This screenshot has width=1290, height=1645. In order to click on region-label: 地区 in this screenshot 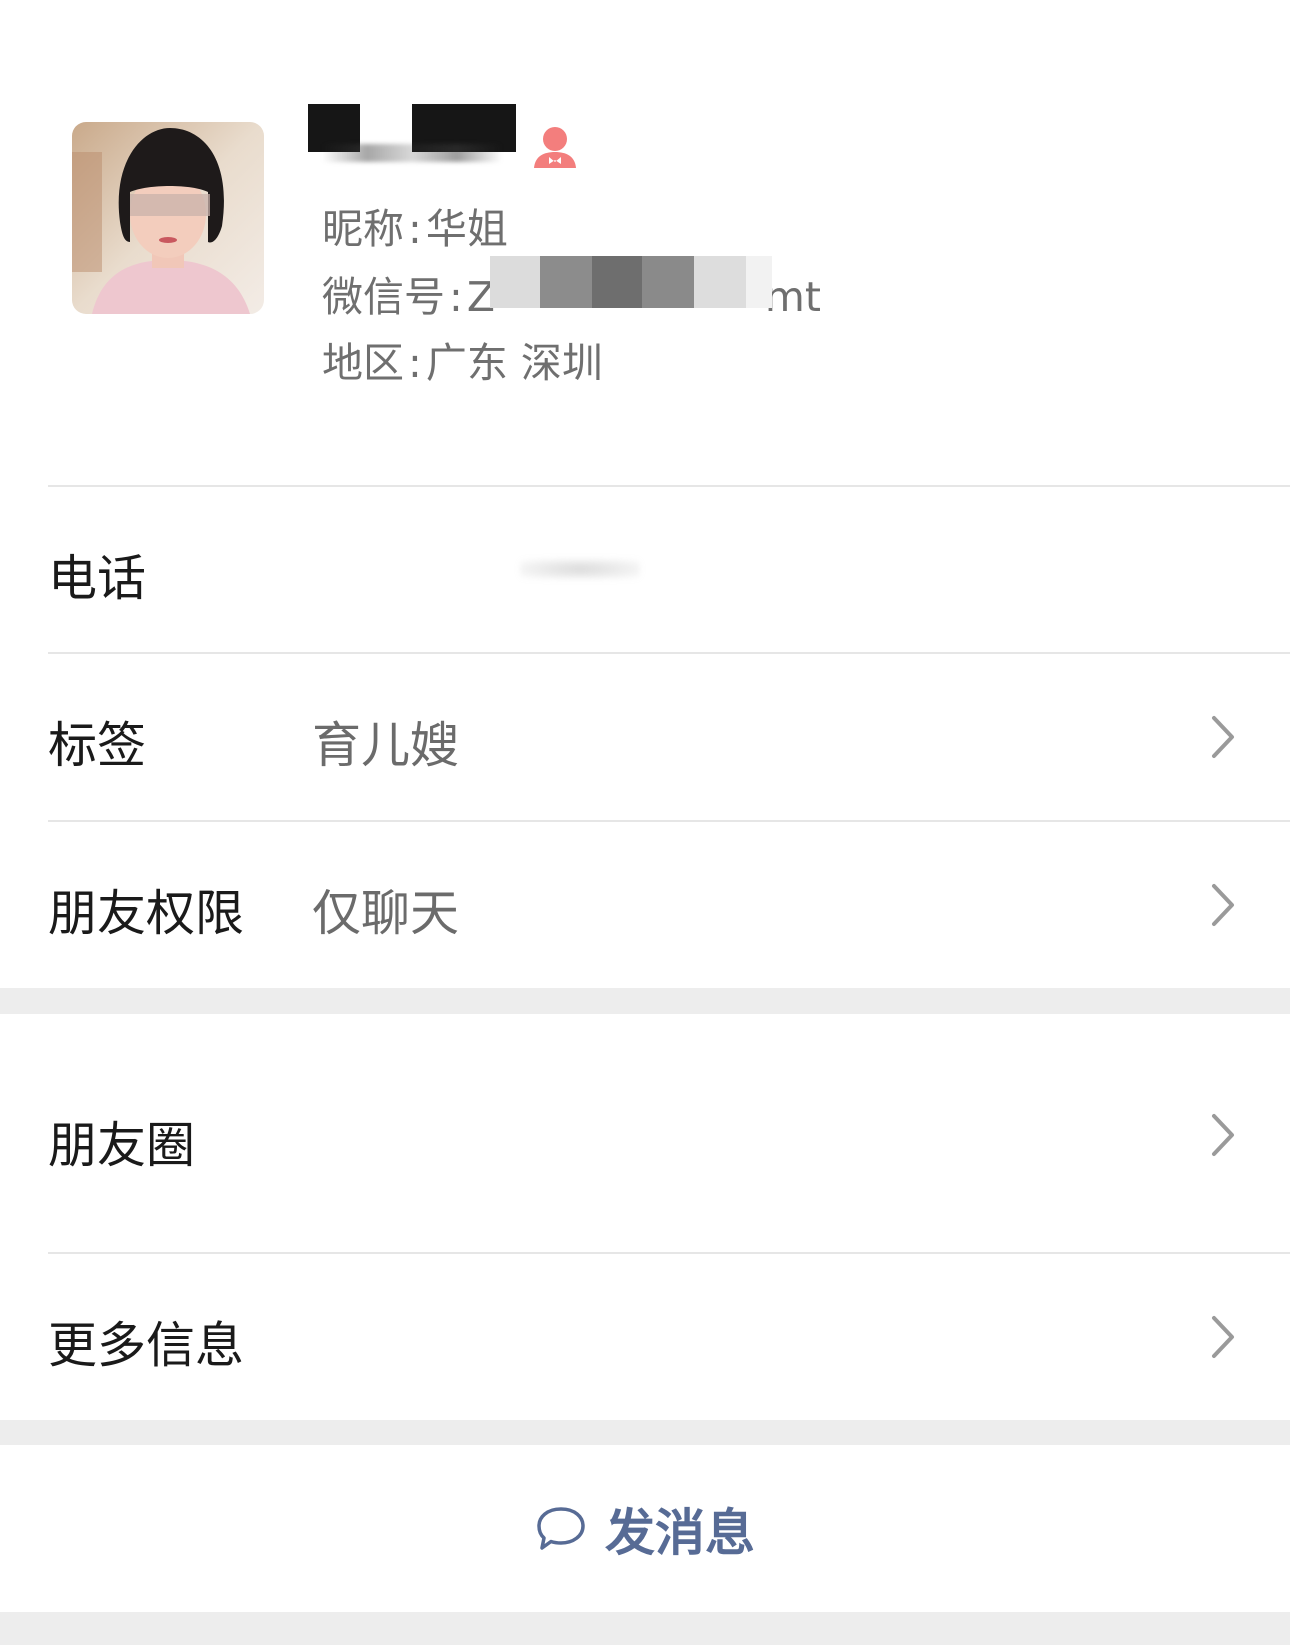, I will do `click(363, 363)`.